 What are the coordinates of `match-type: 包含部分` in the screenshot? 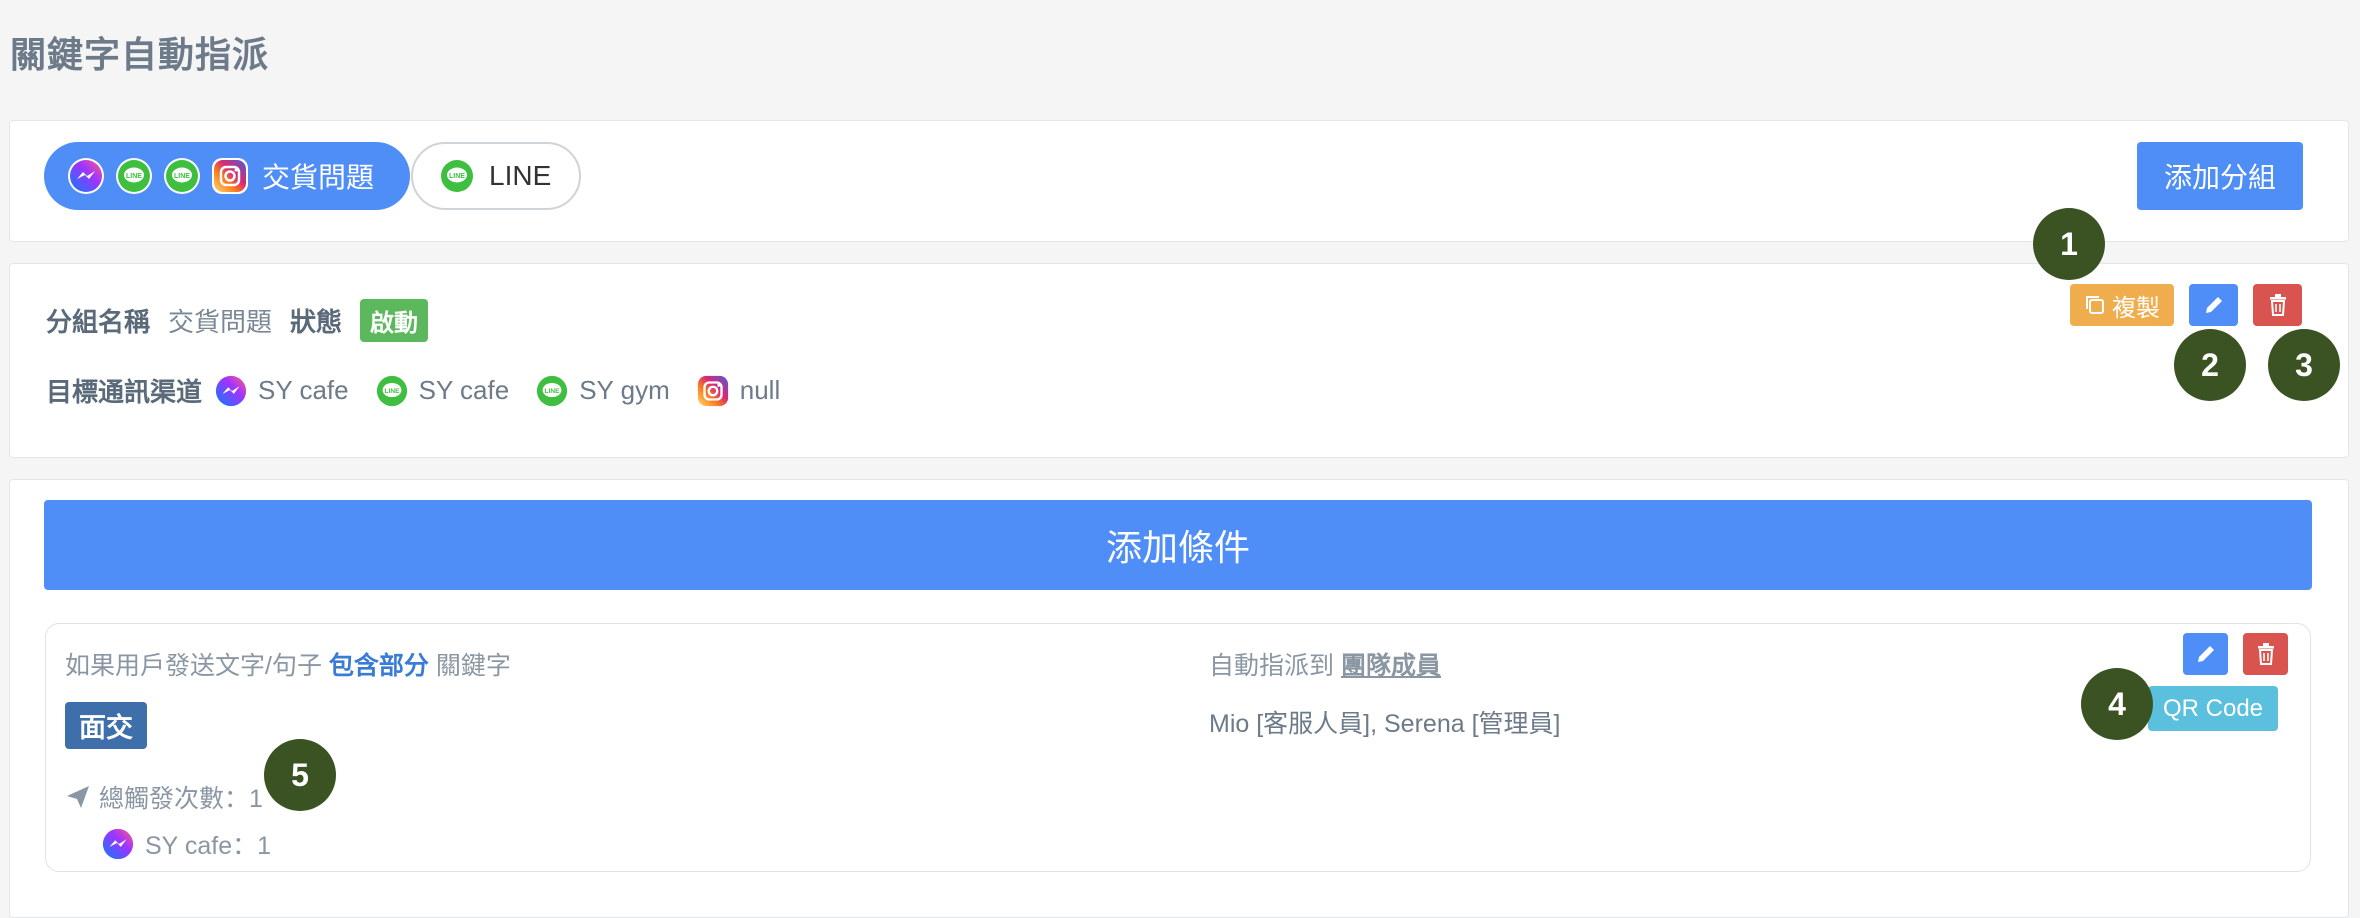 It's located at (378, 666).